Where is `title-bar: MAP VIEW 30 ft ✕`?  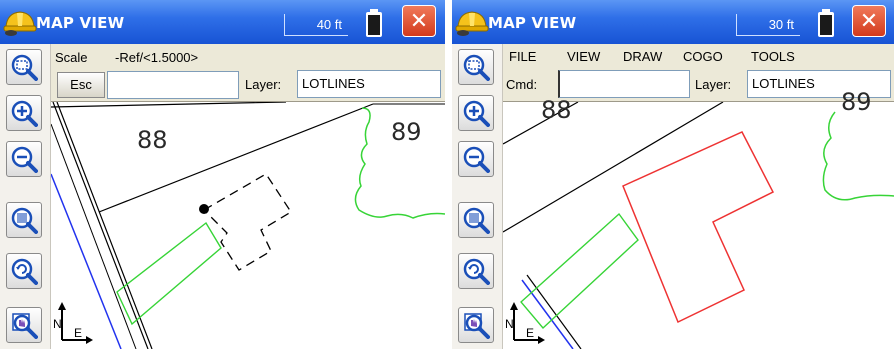
title-bar: MAP VIEW 30 ft ✕ is located at coordinates (673, 22).